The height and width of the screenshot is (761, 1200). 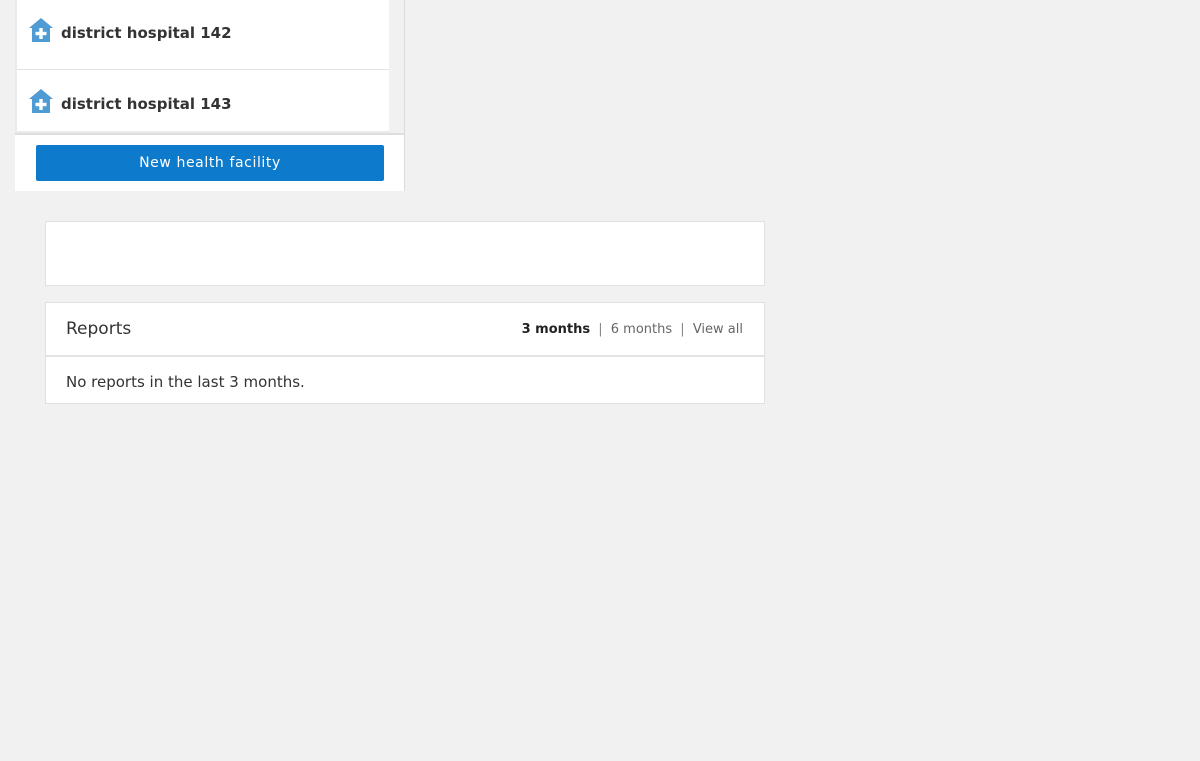 I want to click on reports-header: Reports 3 months | 6 months | View all, so click(x=405, y=330).